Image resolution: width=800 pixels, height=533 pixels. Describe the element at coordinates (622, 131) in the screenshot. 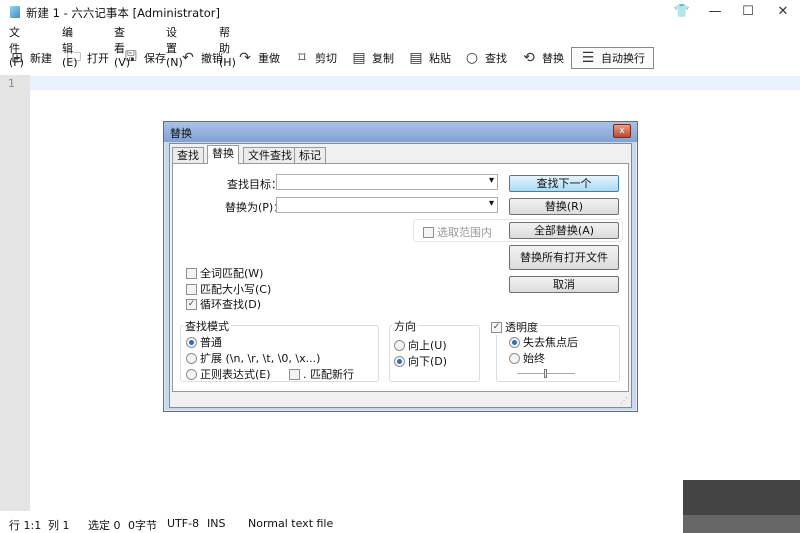

I see `dialog-close-button: x` at that location.